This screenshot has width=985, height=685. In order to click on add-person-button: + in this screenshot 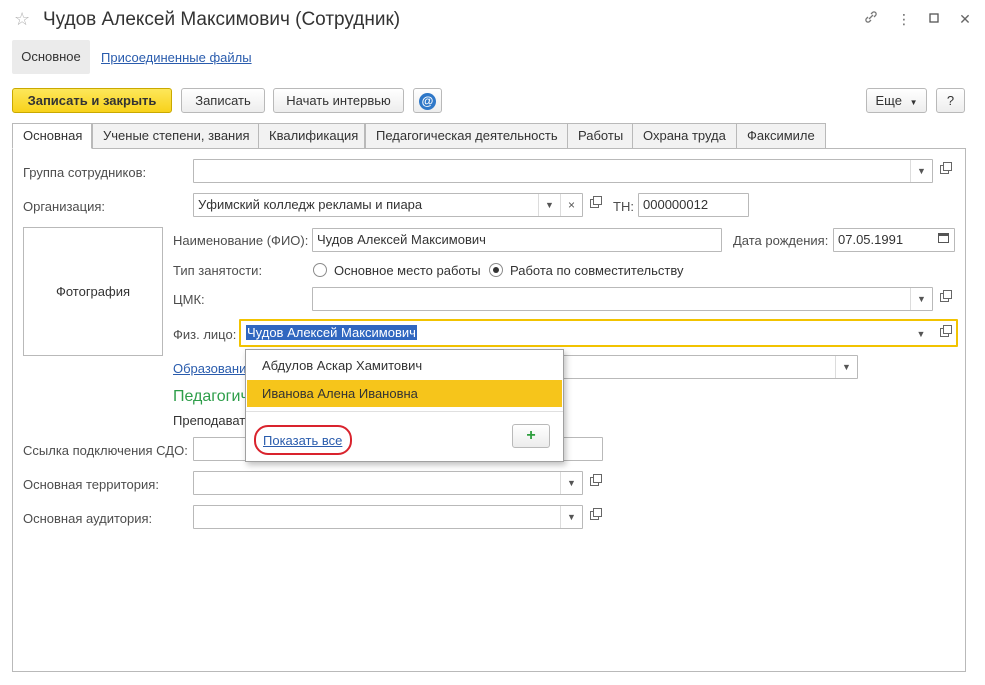, I will do `click(531, 436)`.